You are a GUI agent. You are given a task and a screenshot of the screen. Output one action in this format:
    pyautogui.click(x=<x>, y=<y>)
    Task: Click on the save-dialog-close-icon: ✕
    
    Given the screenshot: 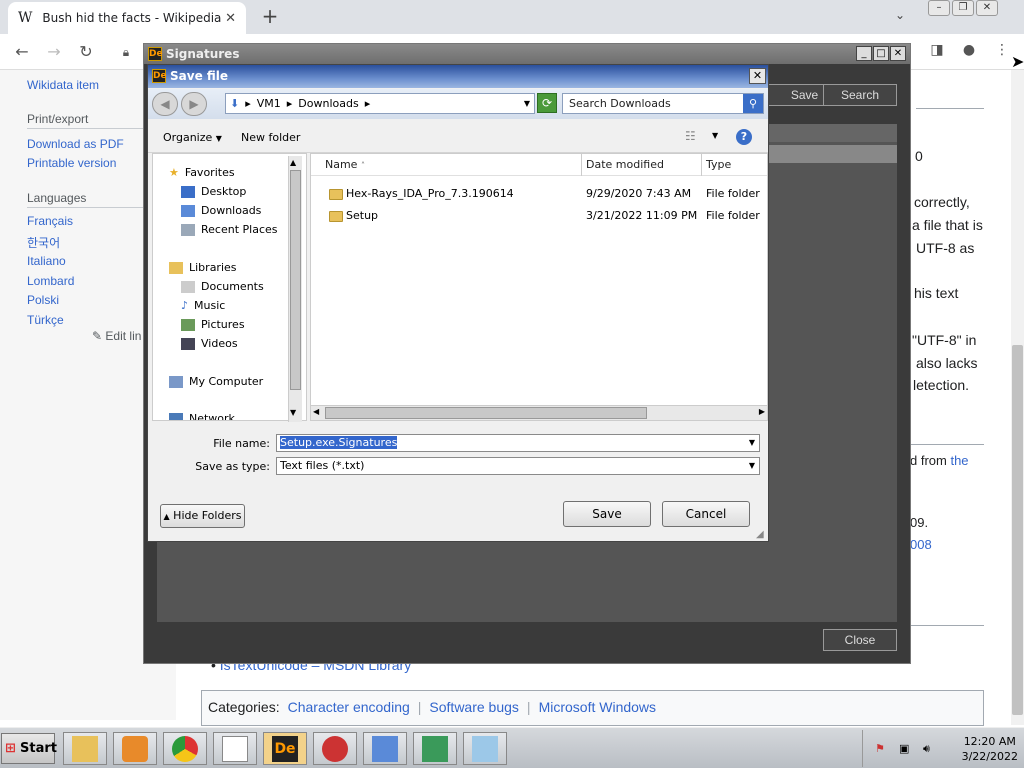 What is the action you would take?
    pyautogui.click(x=757, y=76)
    